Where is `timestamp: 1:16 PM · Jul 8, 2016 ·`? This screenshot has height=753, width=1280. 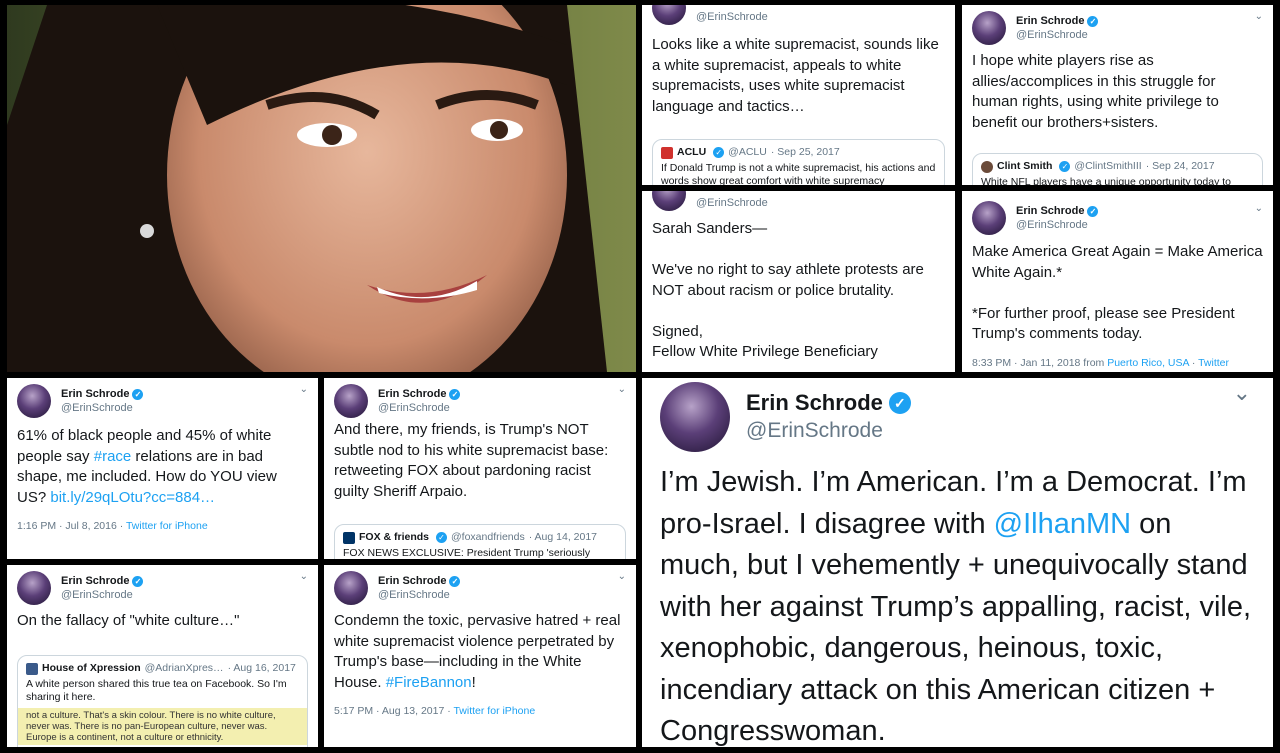 timestamp: 1:16 PM · Jul 8, 2016 · is located at coordinates (71, 526).